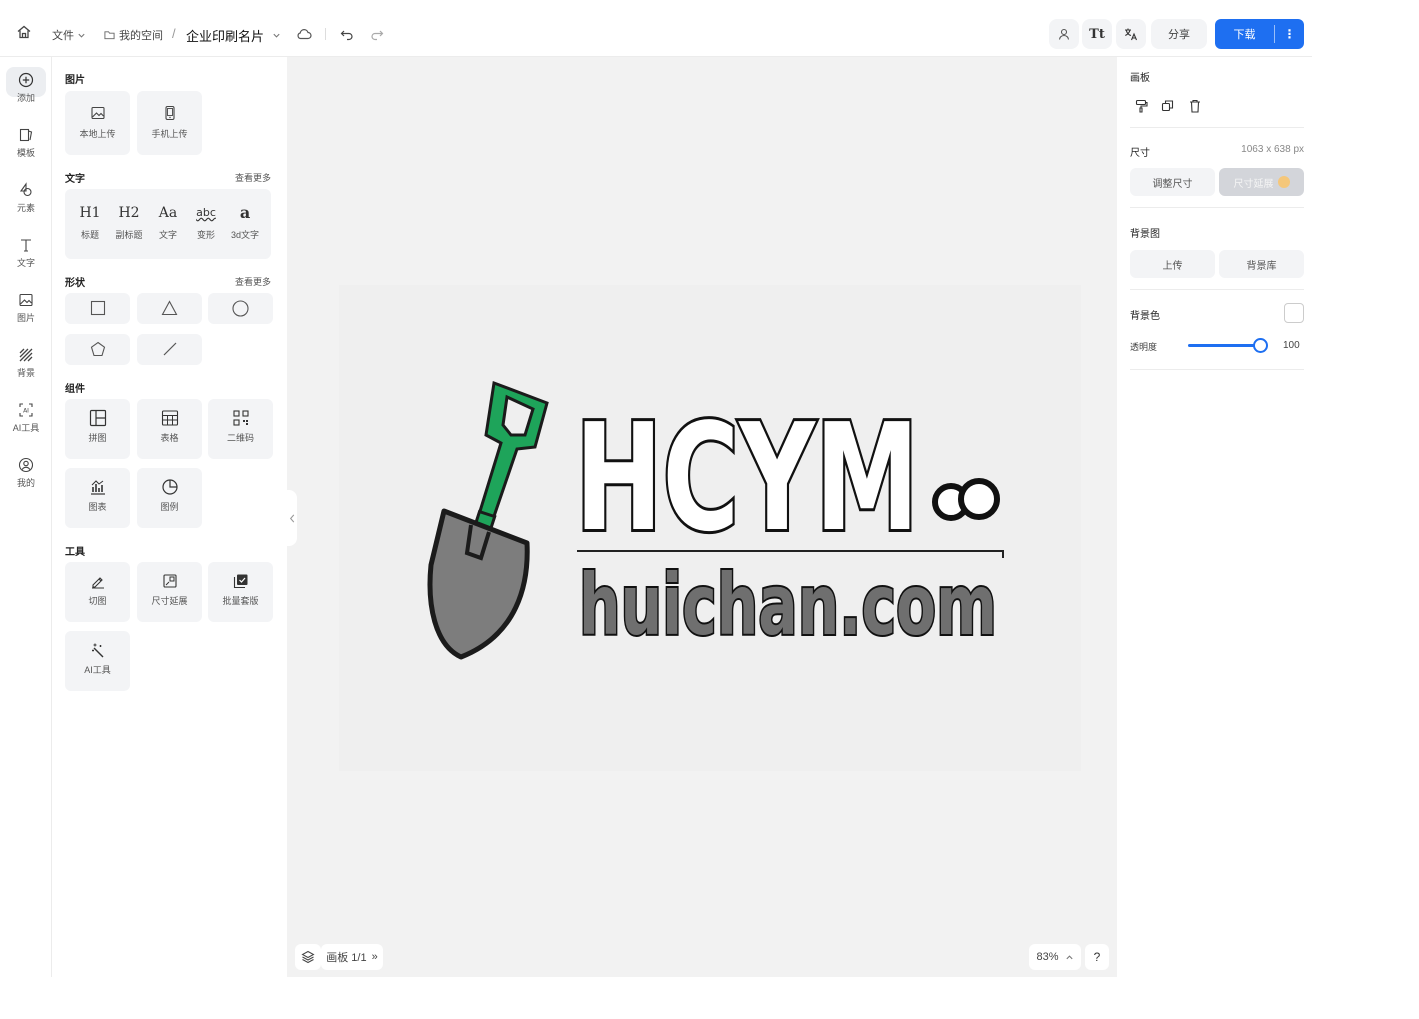 This screenshot has height=1019, width=1419. What do you see at coordinates (1140, 78) in the screenshot?
I see `board-title: 画板` at bounding box center [1140, 78].